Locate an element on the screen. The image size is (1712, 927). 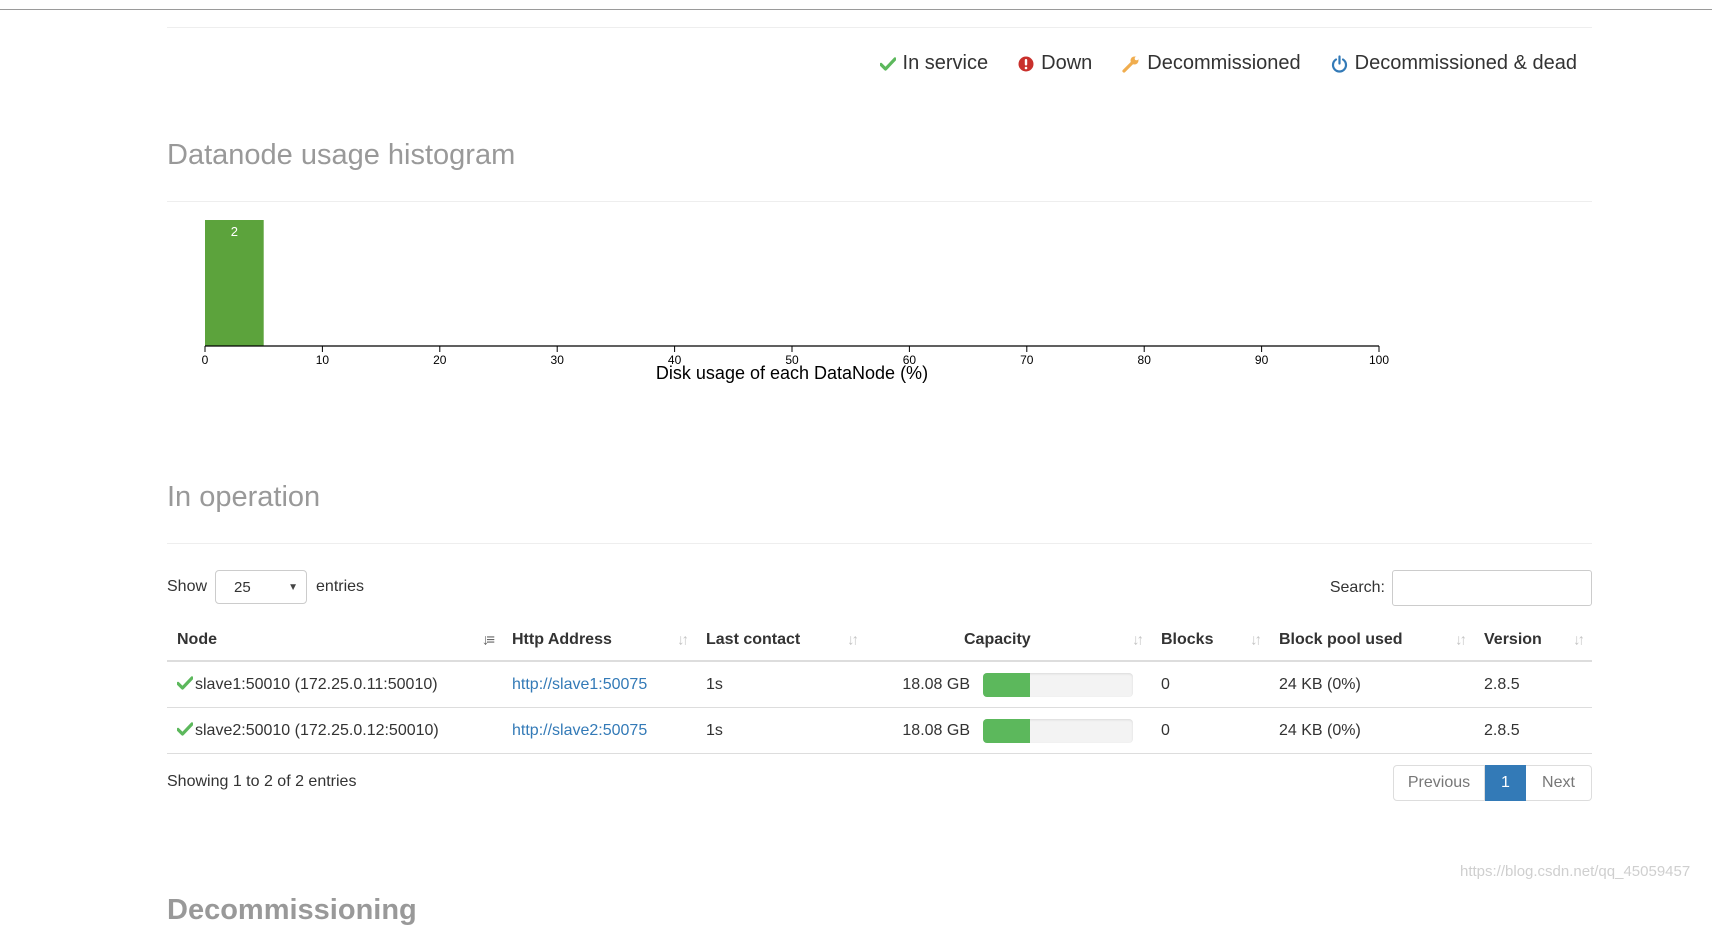
table-info: Showing 1 to 2 of 2 entries is located at coordinates (262, 781).